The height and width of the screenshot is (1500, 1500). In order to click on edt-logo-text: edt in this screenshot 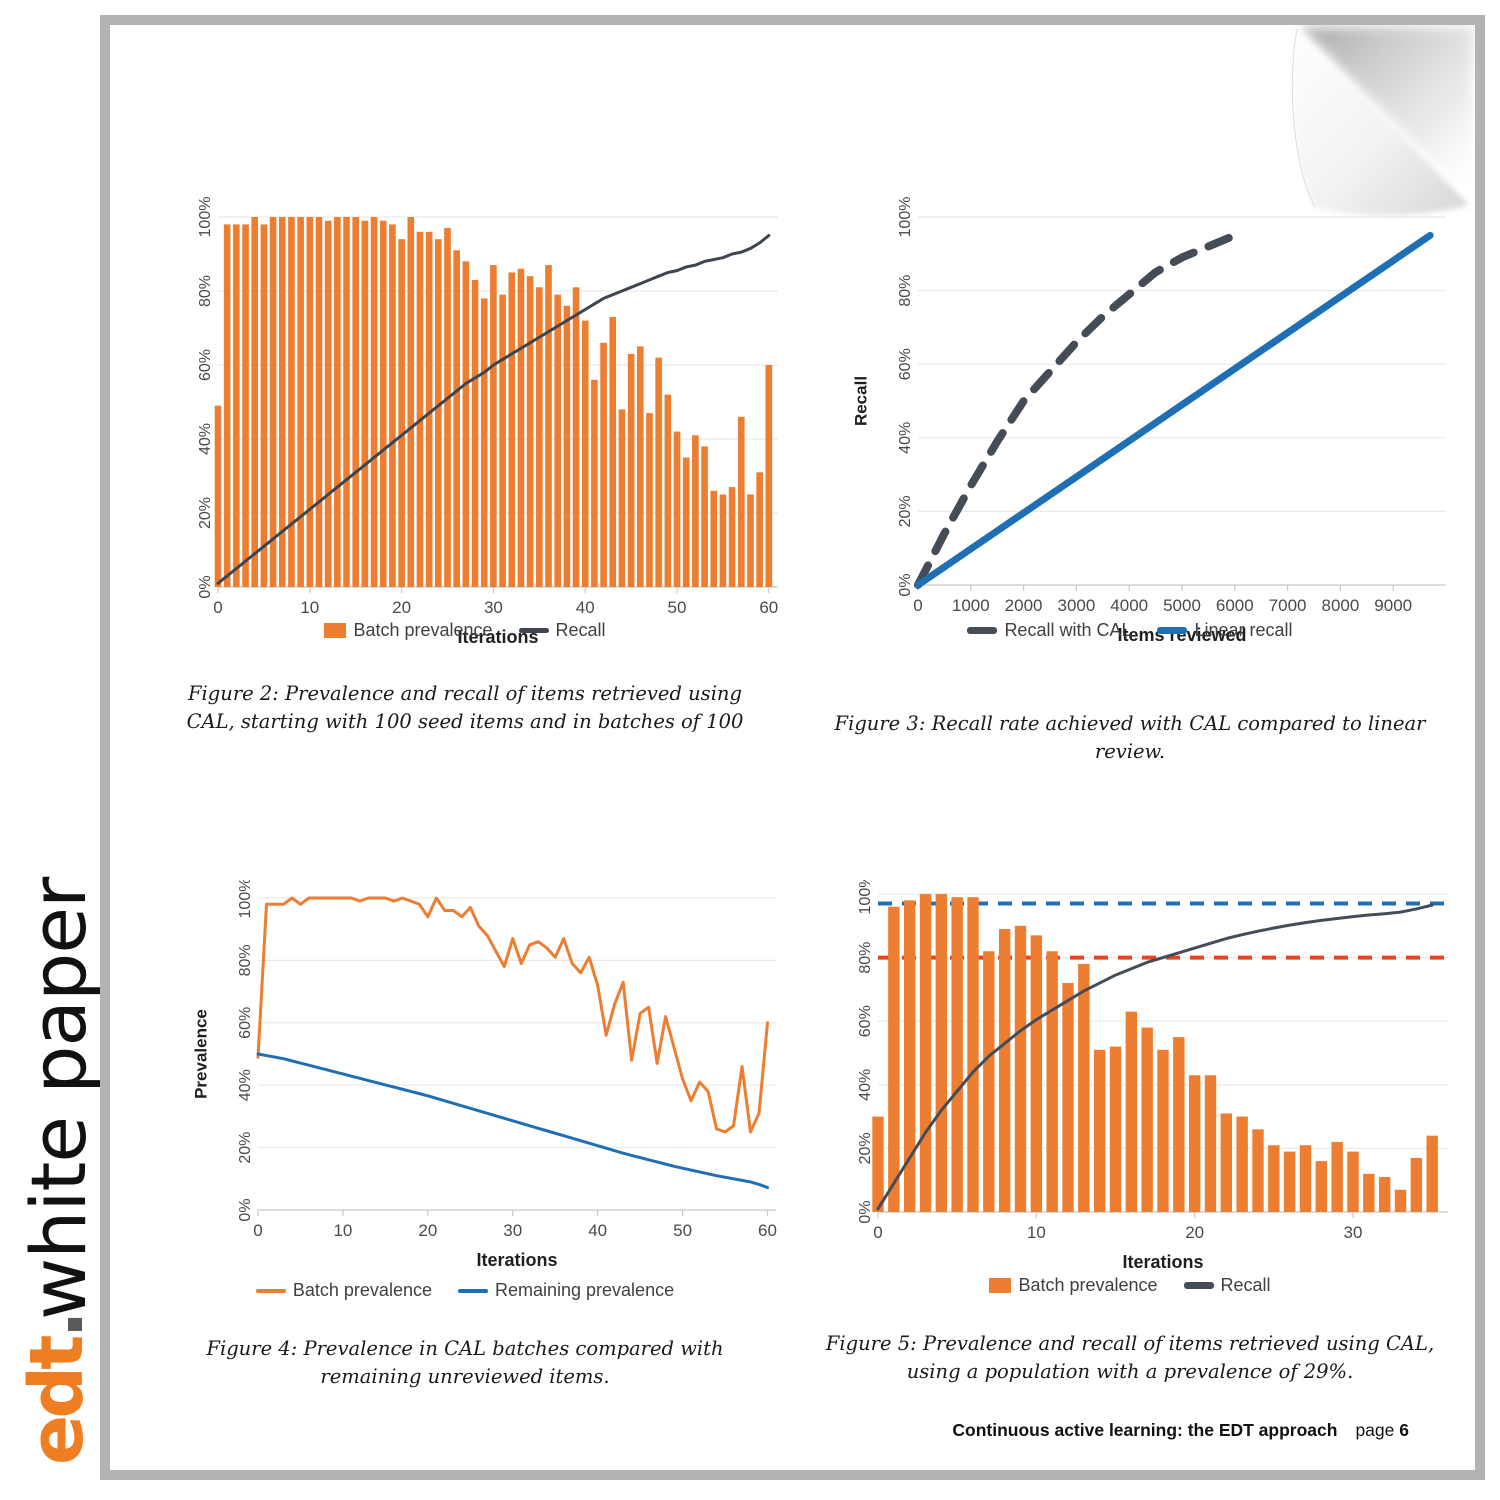, I will do `click(57, 1401)`.